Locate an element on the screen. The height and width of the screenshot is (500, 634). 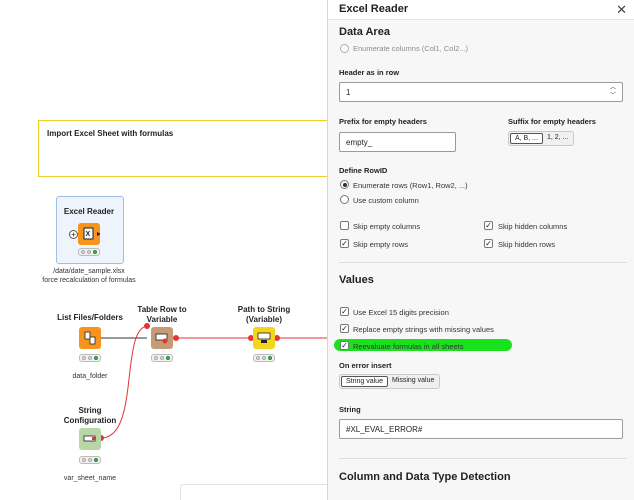
bottom-toolbar-fragment is located at coordinates (253, 492).